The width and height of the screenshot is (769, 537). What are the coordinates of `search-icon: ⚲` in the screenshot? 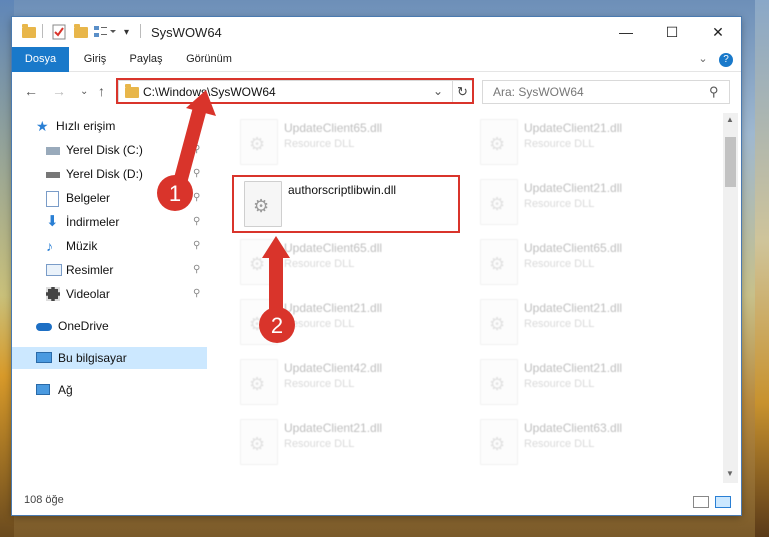 It's located at (714, 92).